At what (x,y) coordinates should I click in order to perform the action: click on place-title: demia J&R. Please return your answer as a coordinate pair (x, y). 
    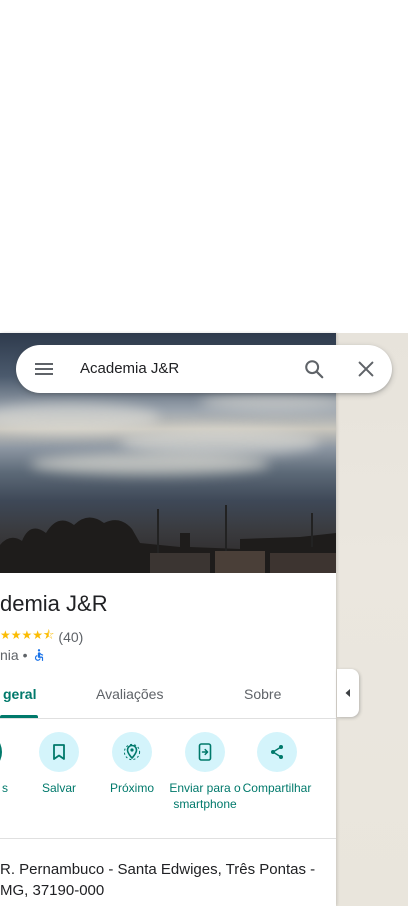
    Looking at the image, I should click on (54, 603).